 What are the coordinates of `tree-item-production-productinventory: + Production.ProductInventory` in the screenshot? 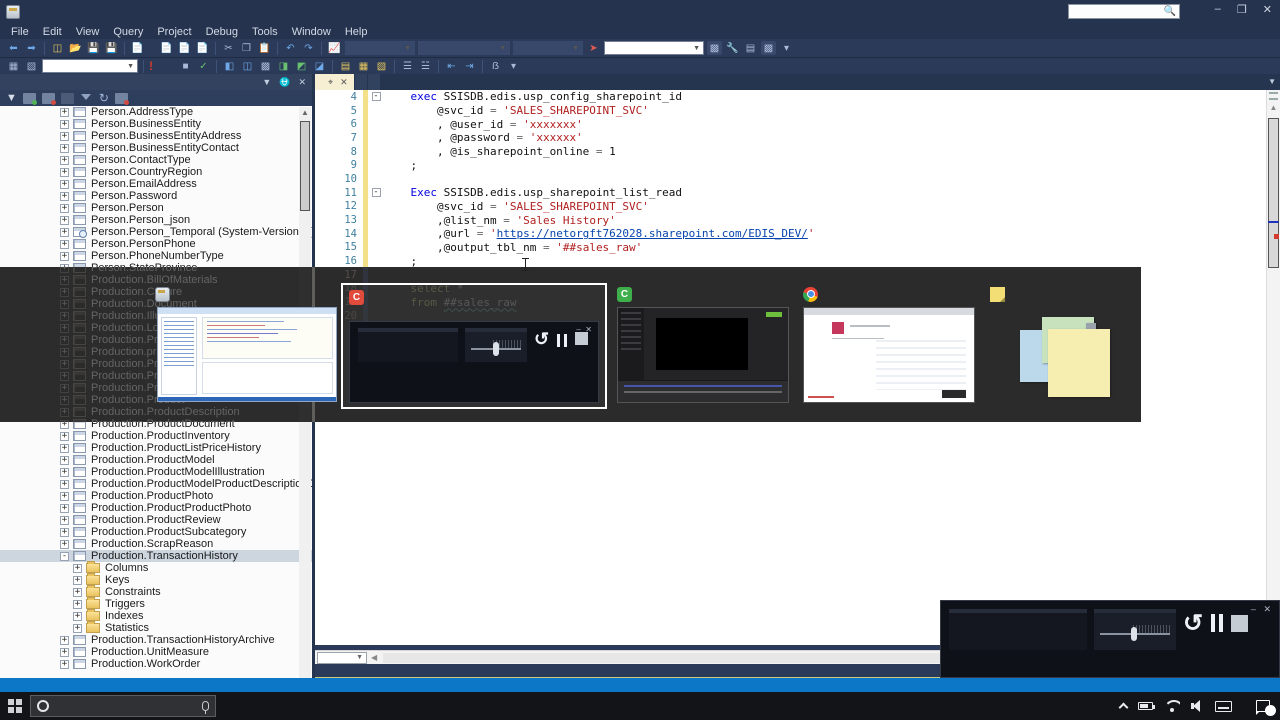 It's located at (156, 436).